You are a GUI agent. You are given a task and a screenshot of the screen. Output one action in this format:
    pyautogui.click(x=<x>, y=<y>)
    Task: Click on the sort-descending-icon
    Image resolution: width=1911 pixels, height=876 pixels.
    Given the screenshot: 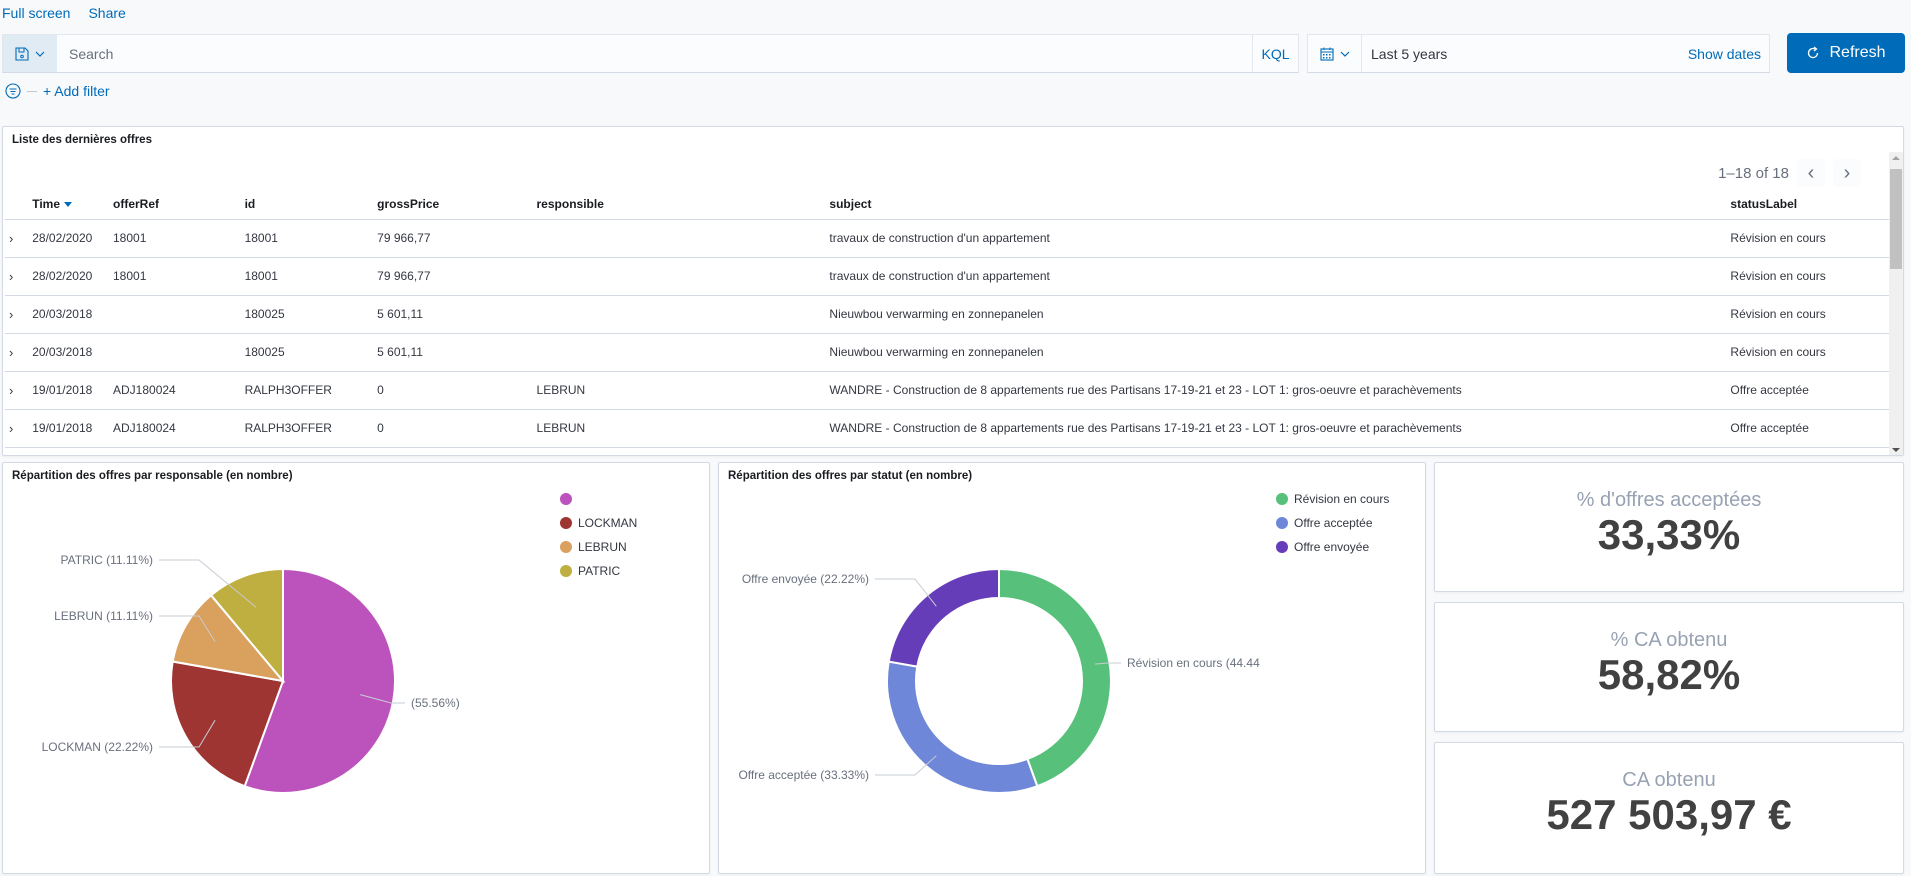 What is the action you would take?
    pyautogui.click(x=68, y=205)
    